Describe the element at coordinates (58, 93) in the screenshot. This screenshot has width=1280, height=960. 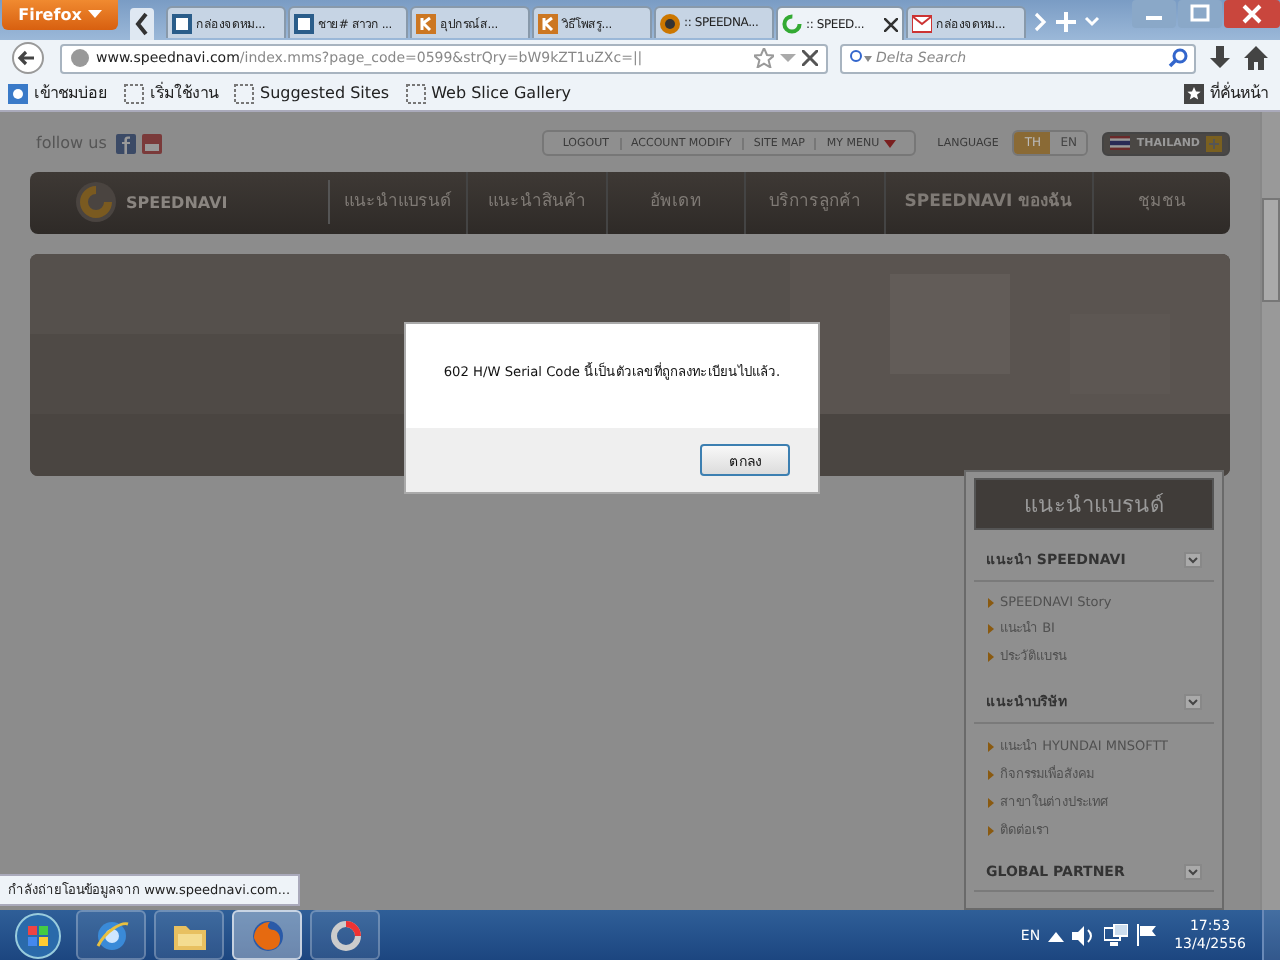
I see `bookmark-link: เข้าชมบ่อย` at that location.